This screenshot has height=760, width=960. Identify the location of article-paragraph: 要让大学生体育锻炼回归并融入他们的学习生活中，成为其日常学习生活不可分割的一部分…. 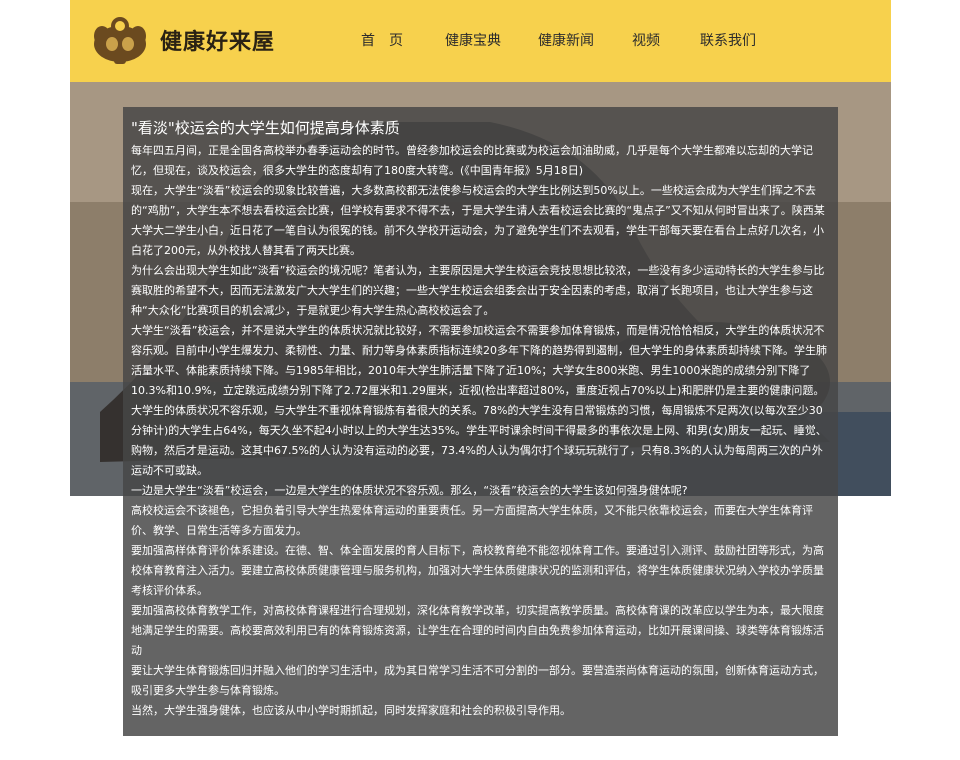
(477, 680).